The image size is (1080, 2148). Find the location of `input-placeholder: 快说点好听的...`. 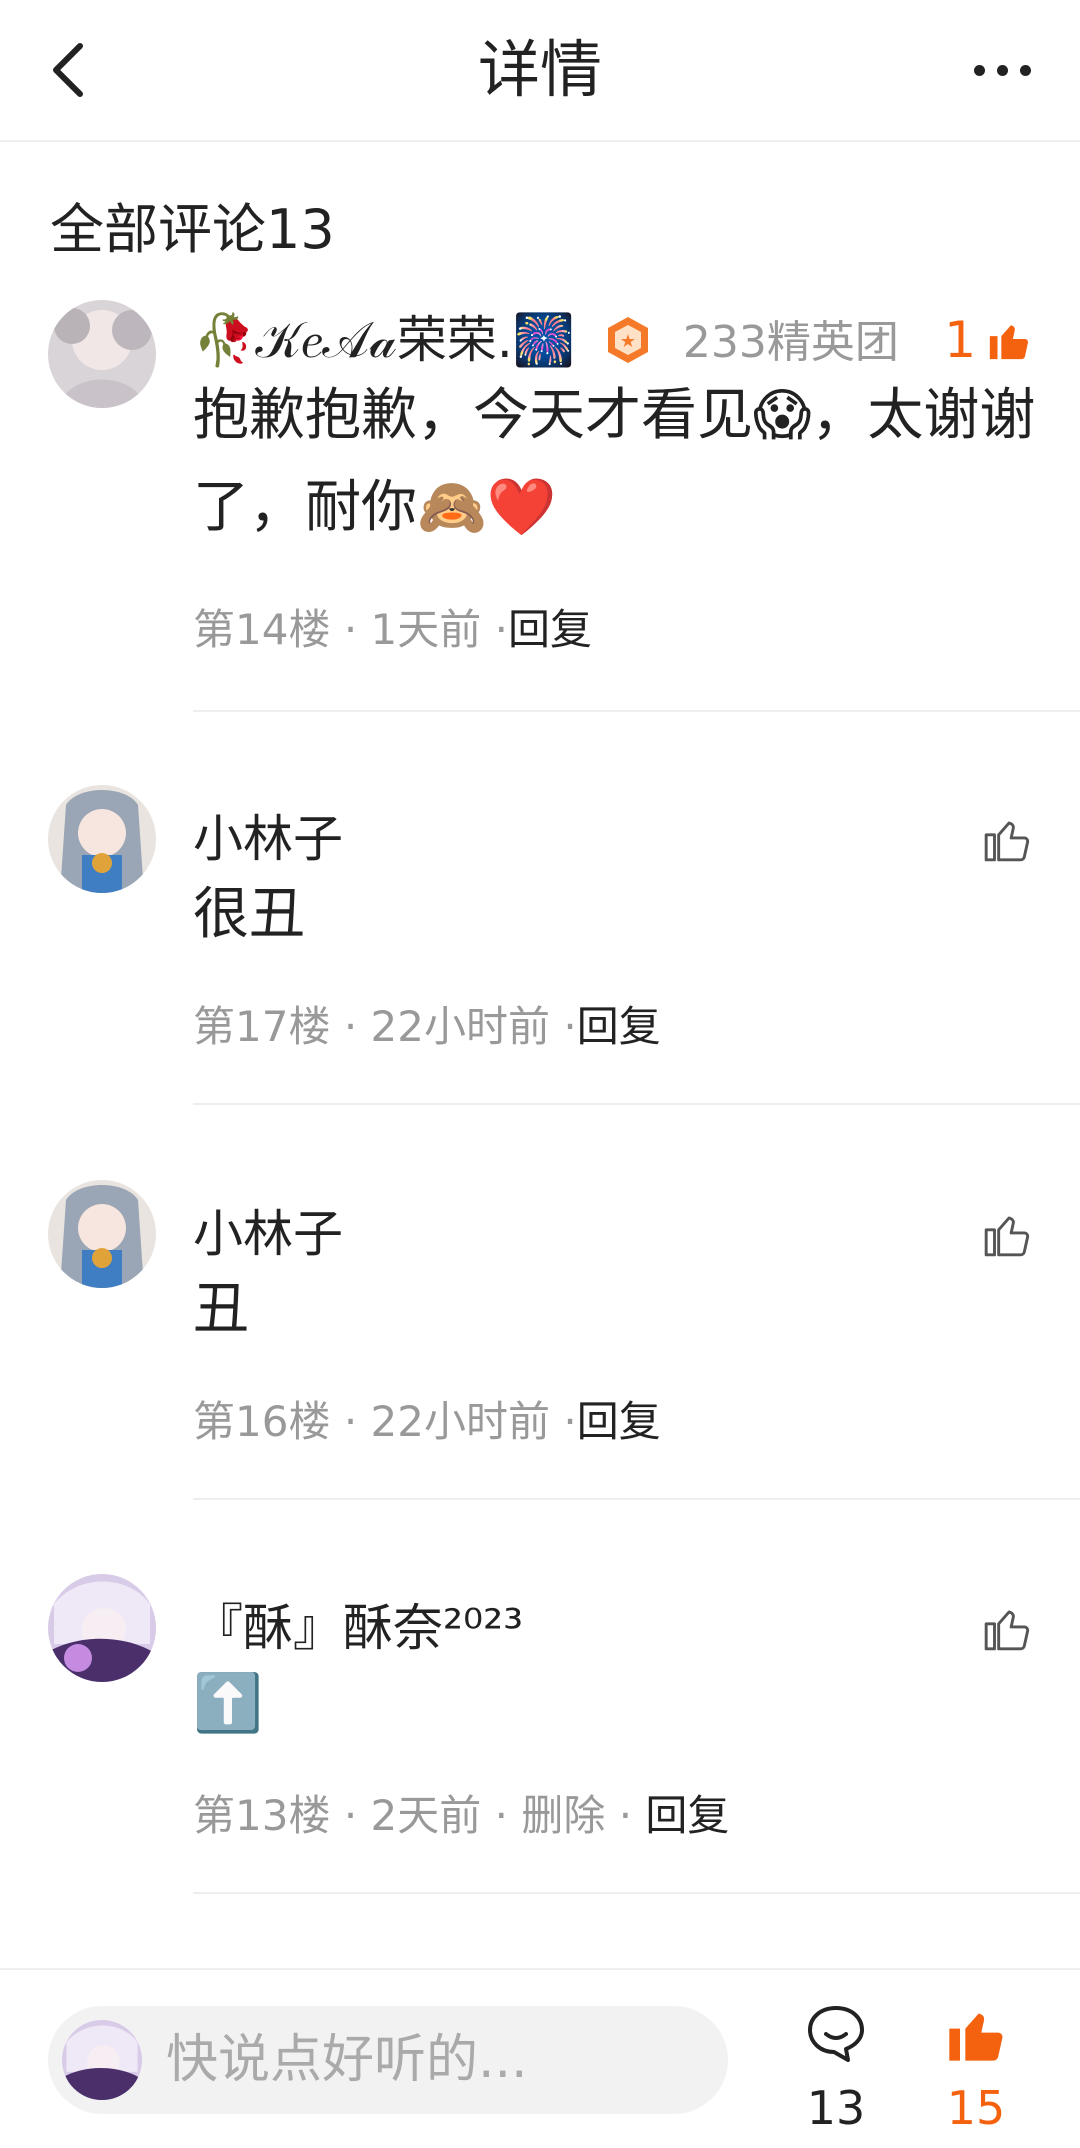

input-placeholder: 快说点好听的... is located at coordinates (347, 2060).